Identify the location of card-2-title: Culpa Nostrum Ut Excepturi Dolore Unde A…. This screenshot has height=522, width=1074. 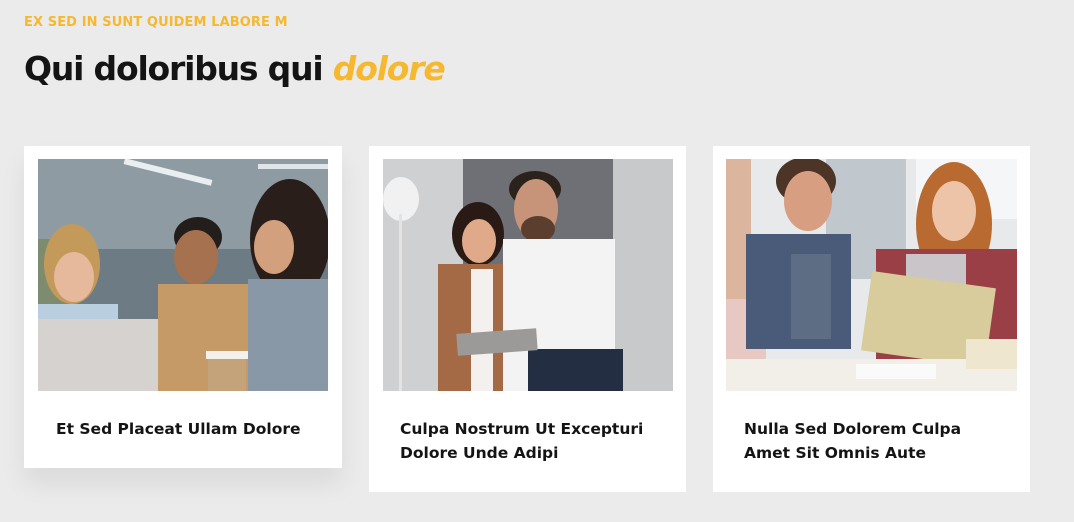
(525, 441).